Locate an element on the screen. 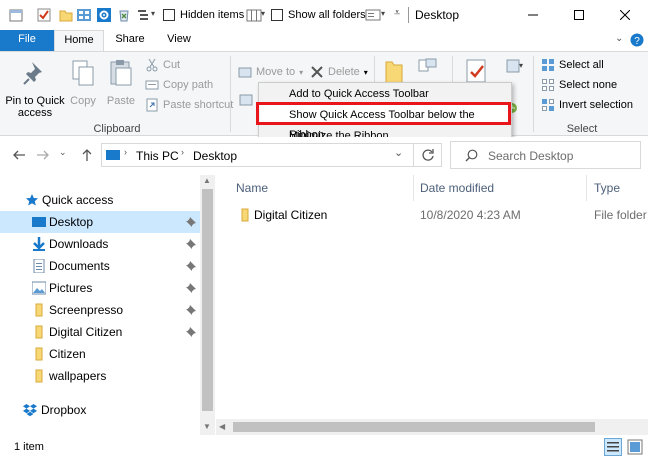 The image size is (648, 458). recycle-bin-icon is located at coordinates (124, 15).